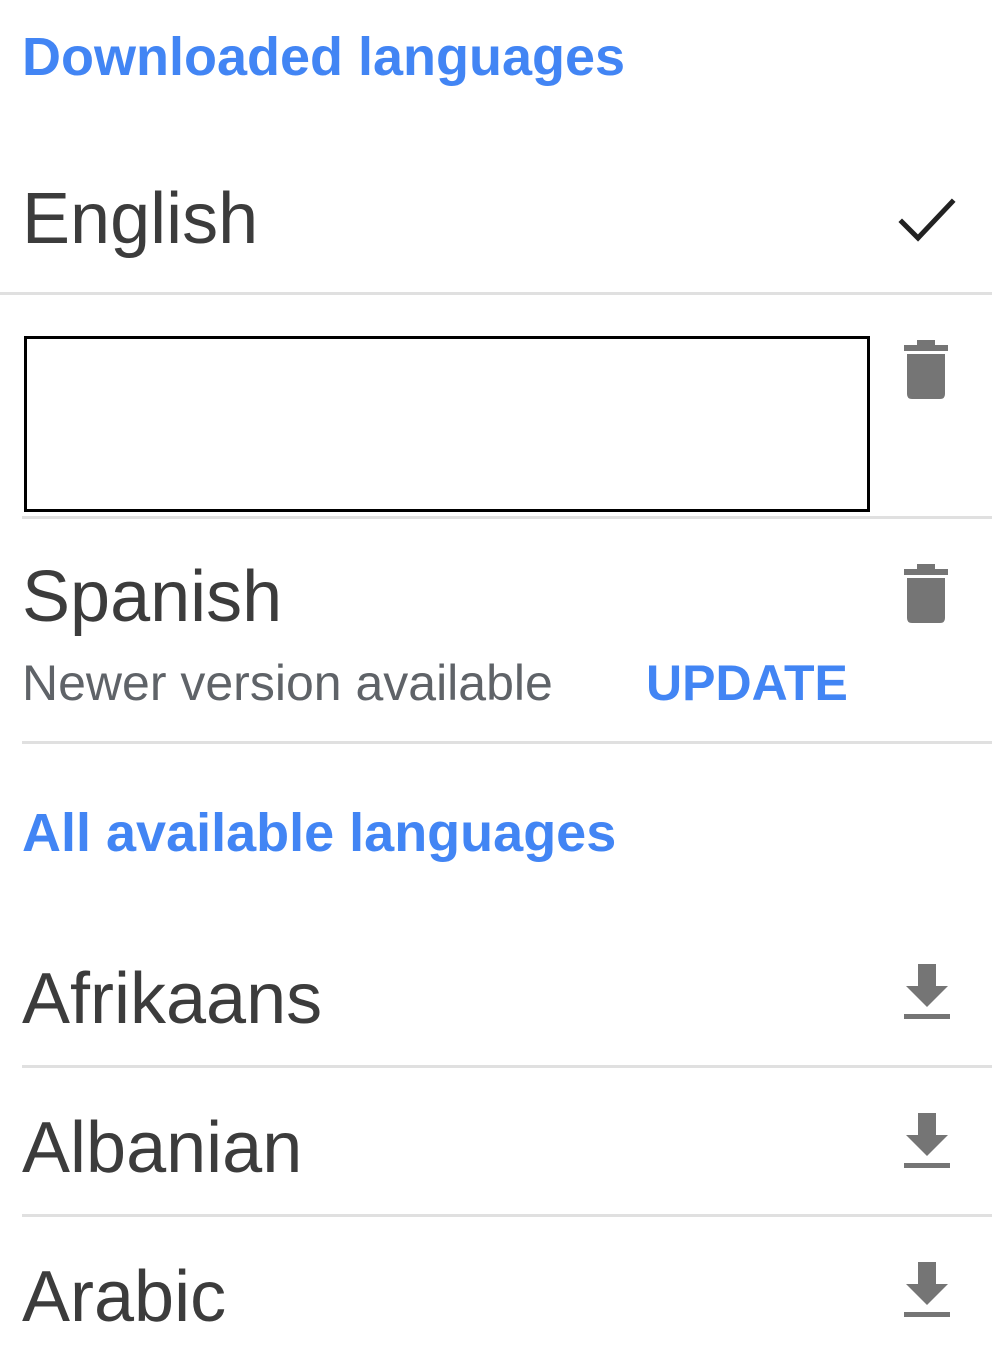 Image resolution: width=992 pixels, height=1354 pixels. Describe the element at coordinates (140, 219) in the screenshot. I see `language-name: English` at that location.